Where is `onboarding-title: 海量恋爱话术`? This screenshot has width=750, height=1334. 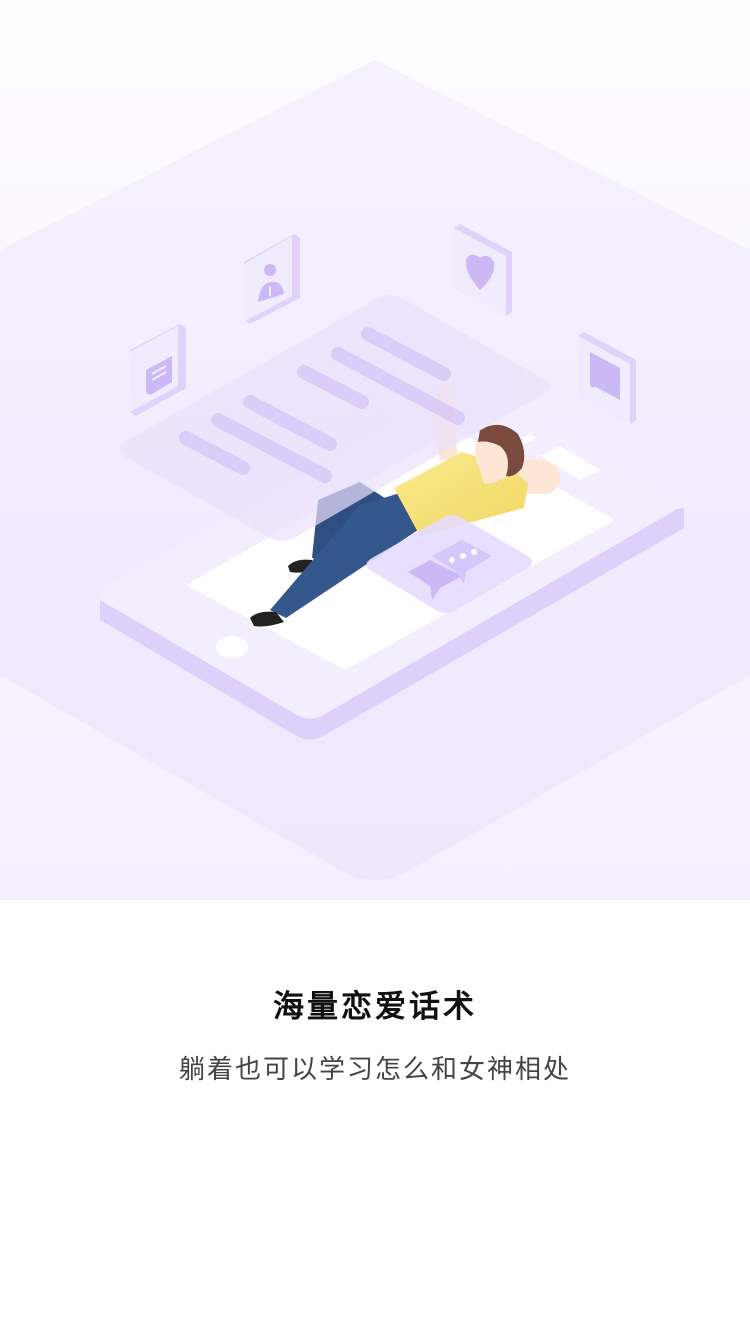 onboarding-title: 海量恋爱话术 is located at coordinates (375, 1007).